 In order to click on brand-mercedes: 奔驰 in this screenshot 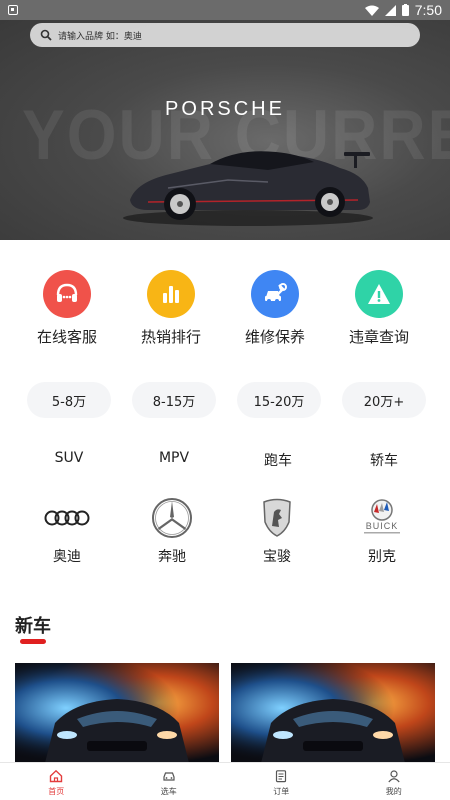, I will do `click(172, 531)`.